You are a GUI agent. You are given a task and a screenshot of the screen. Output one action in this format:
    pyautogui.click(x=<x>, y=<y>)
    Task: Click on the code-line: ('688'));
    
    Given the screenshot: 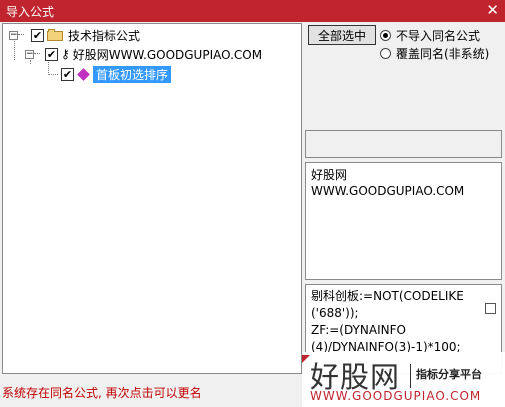 What is the action you would take?
    pyautogui.click(x=335, y=313)
    